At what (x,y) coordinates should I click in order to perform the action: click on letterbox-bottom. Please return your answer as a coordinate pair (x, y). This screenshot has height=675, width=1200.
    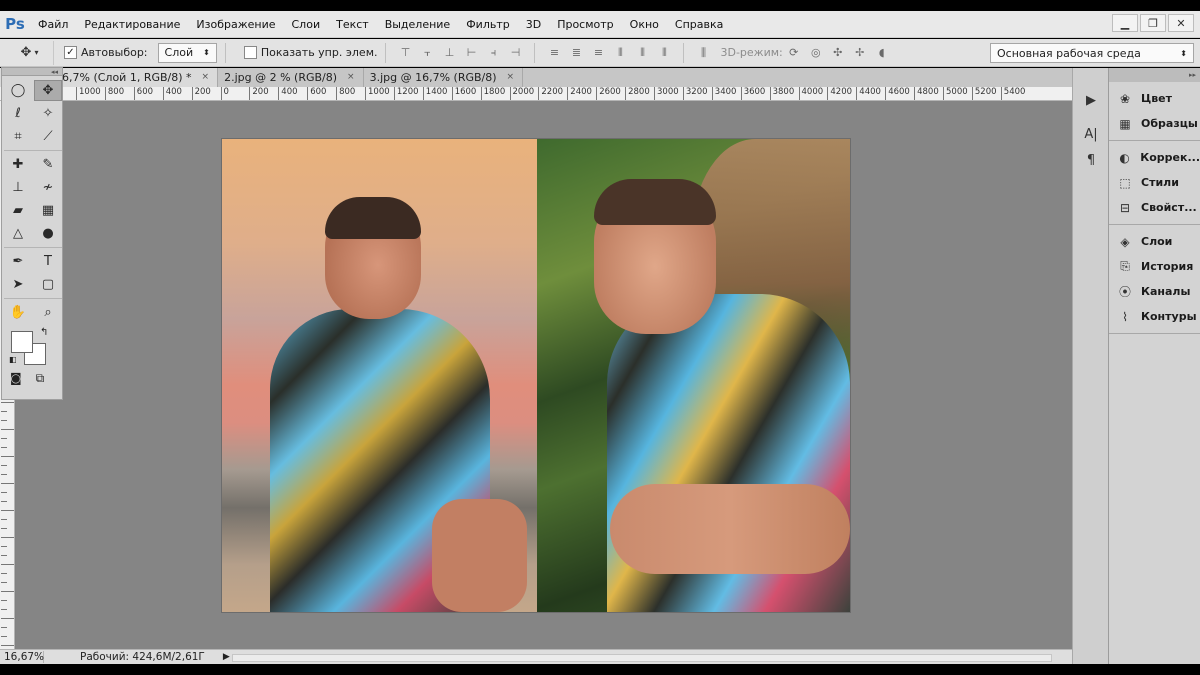
    Looking at the image, I should click on (600, 669).